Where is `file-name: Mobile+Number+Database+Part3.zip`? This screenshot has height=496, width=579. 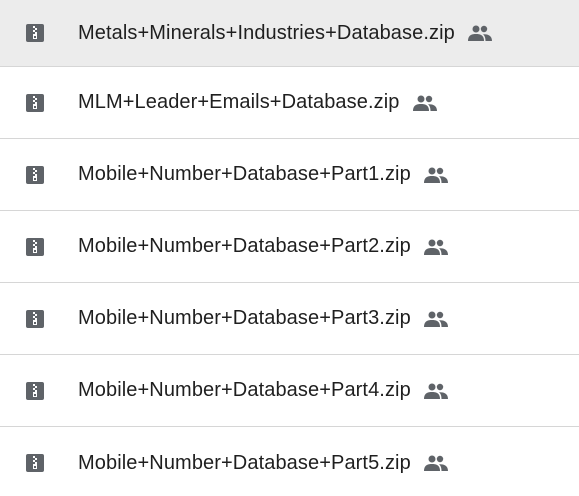
file-name: Mobile+Number+Database+Part3.zip is located at coordinates (244, 318).